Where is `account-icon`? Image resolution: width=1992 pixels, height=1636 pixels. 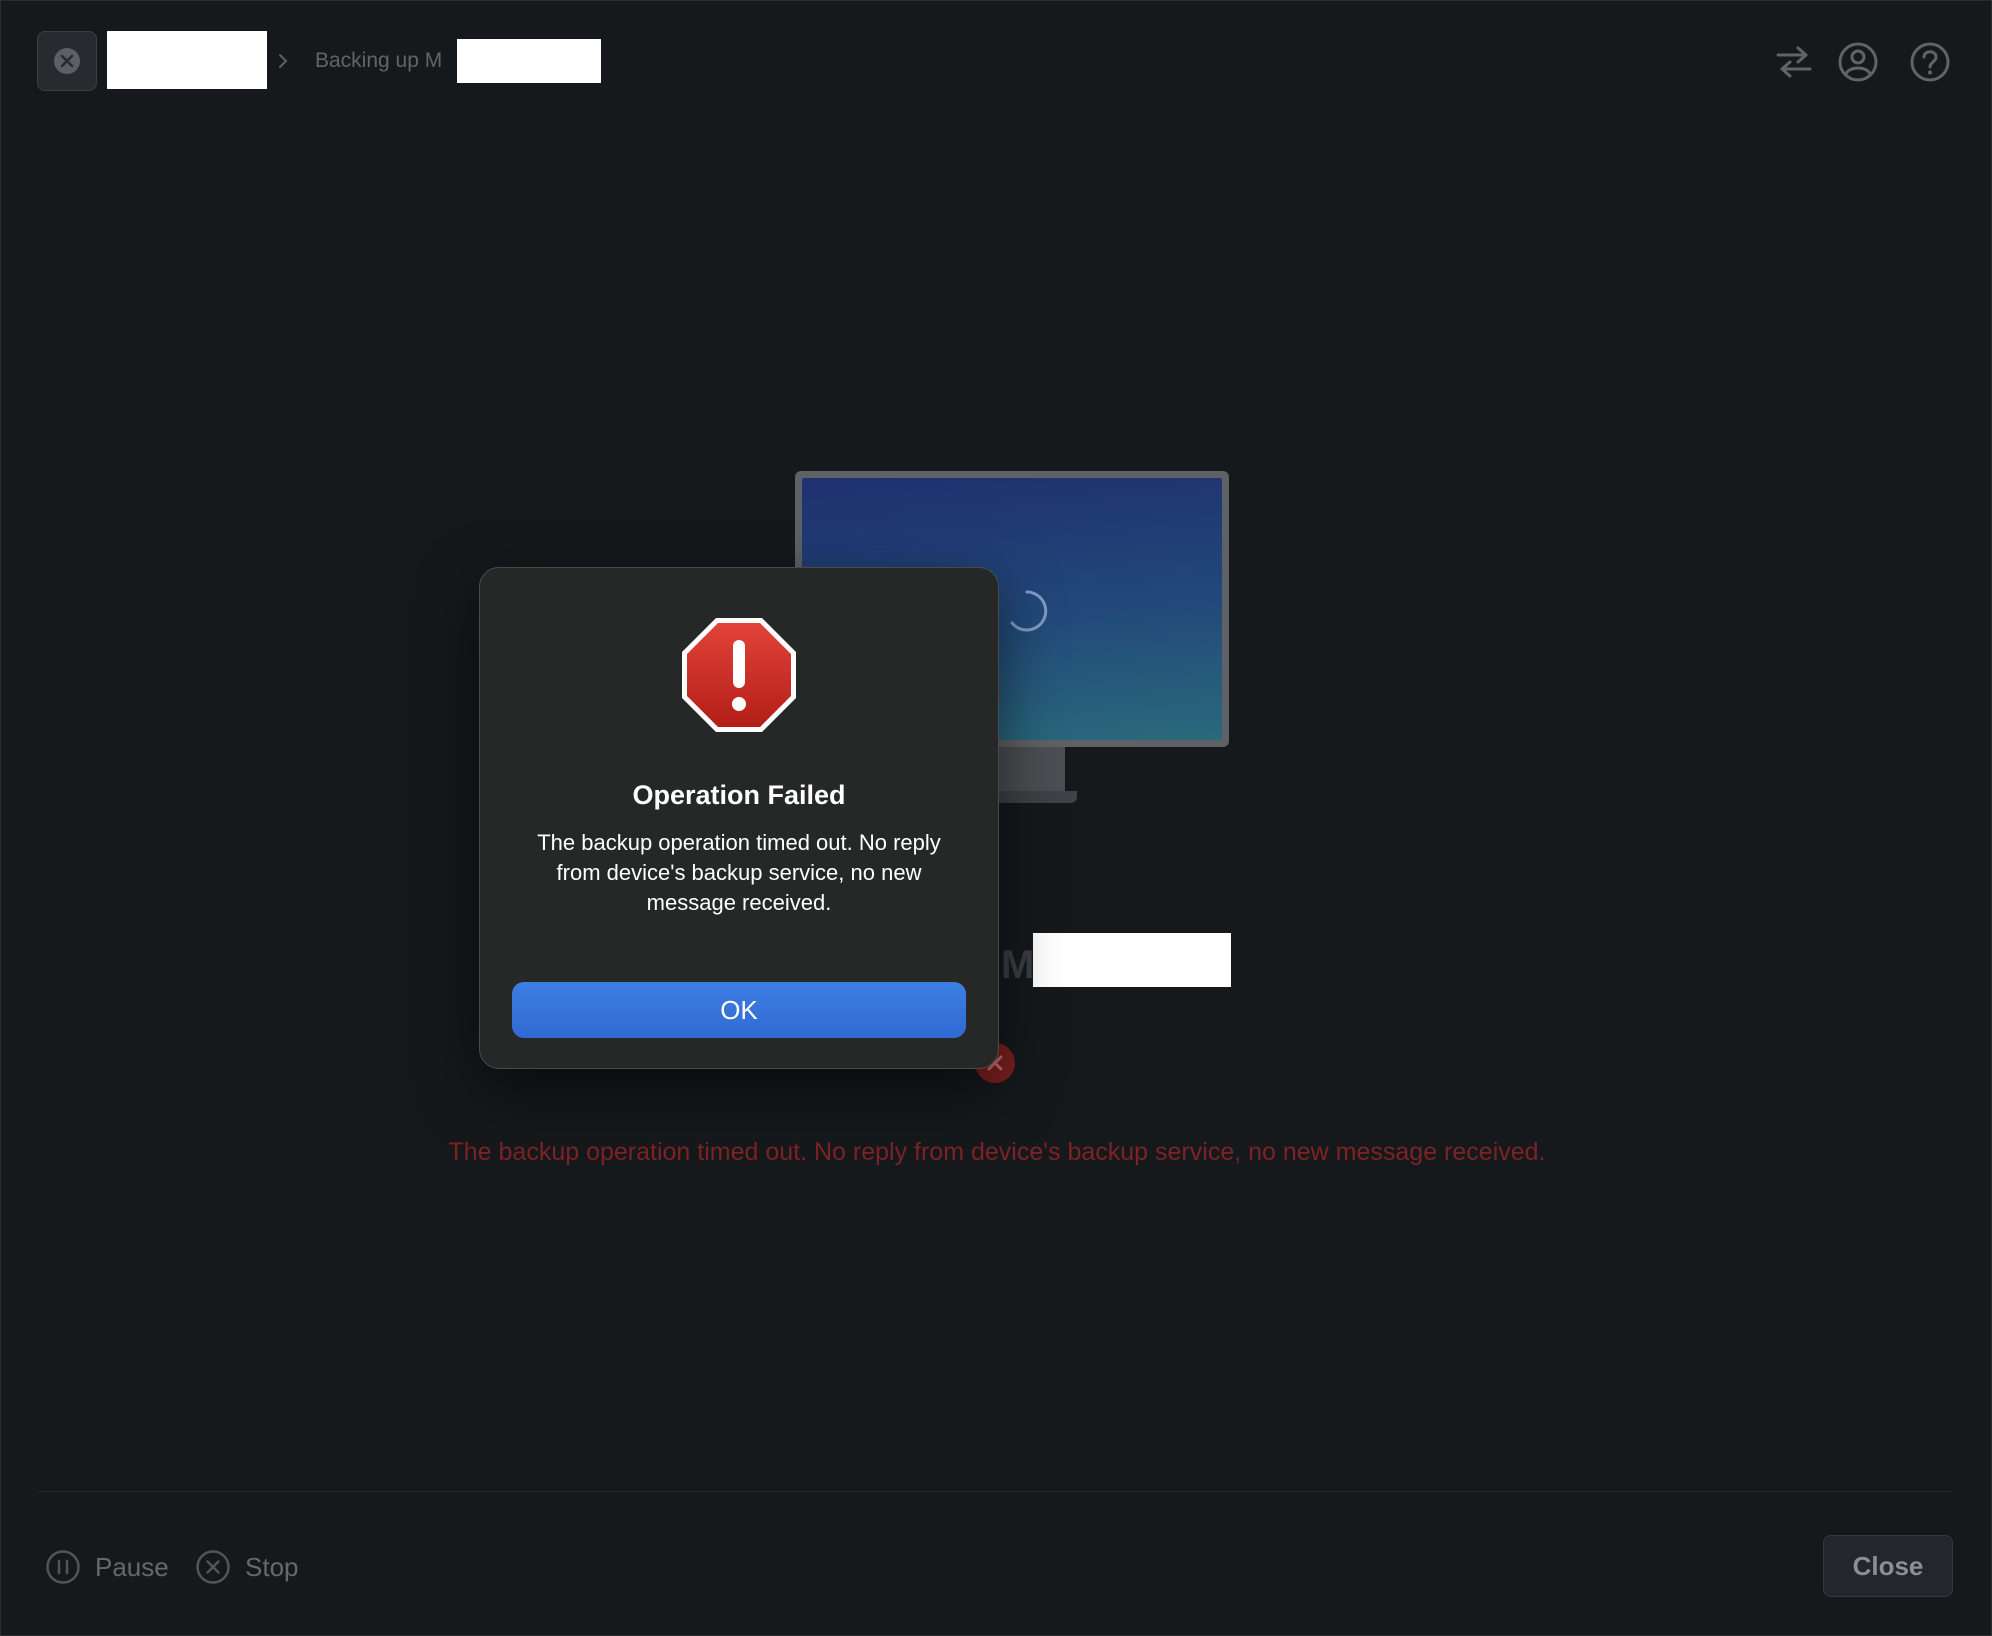
account-icon is located at coordinates (1858, 62).